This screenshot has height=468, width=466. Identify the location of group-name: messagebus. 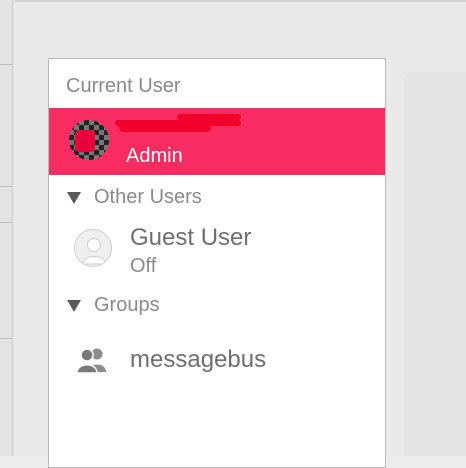
(198, 360).